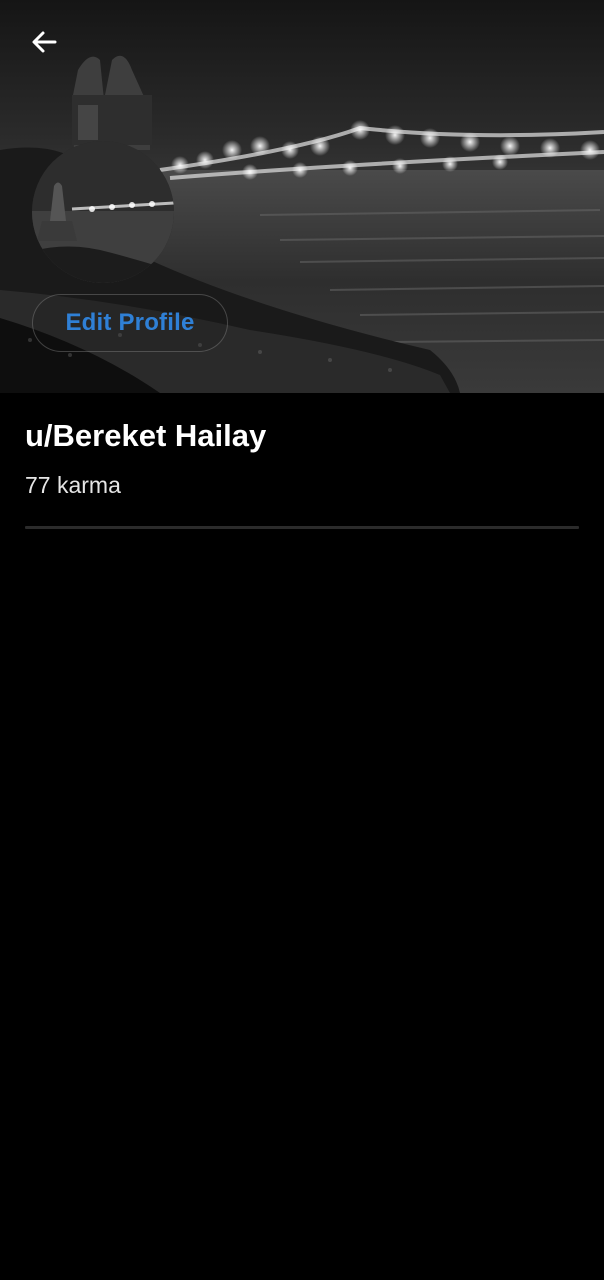 The image size is (604, 1280). What do you see at coordinates (103, 212) in the screenshot?
I see `avatar` at bounding box center [103, 212].